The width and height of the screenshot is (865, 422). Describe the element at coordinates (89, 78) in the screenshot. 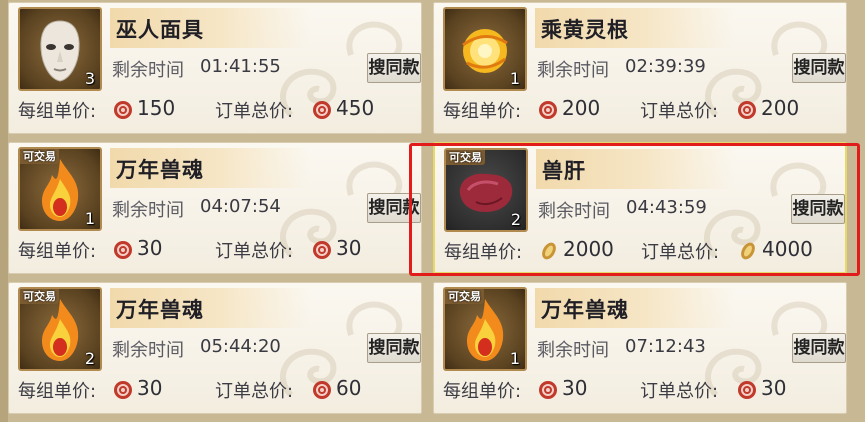

I see `item-quantity: 3` at that location.